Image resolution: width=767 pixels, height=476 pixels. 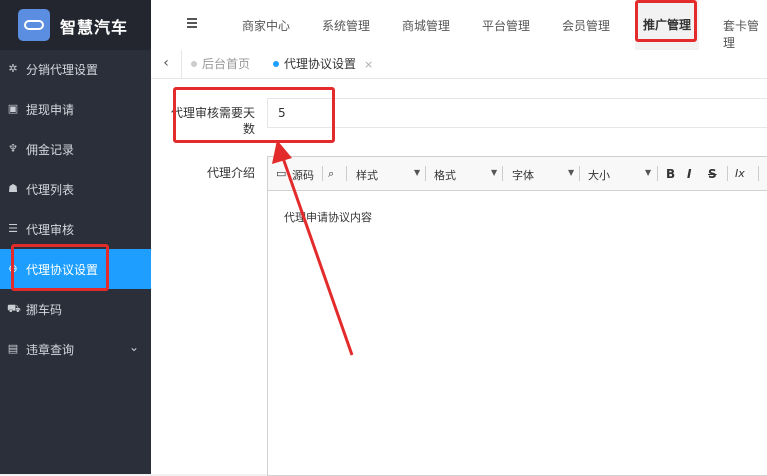 I want to click on annotation-arrow, so click(x=313, y=248).